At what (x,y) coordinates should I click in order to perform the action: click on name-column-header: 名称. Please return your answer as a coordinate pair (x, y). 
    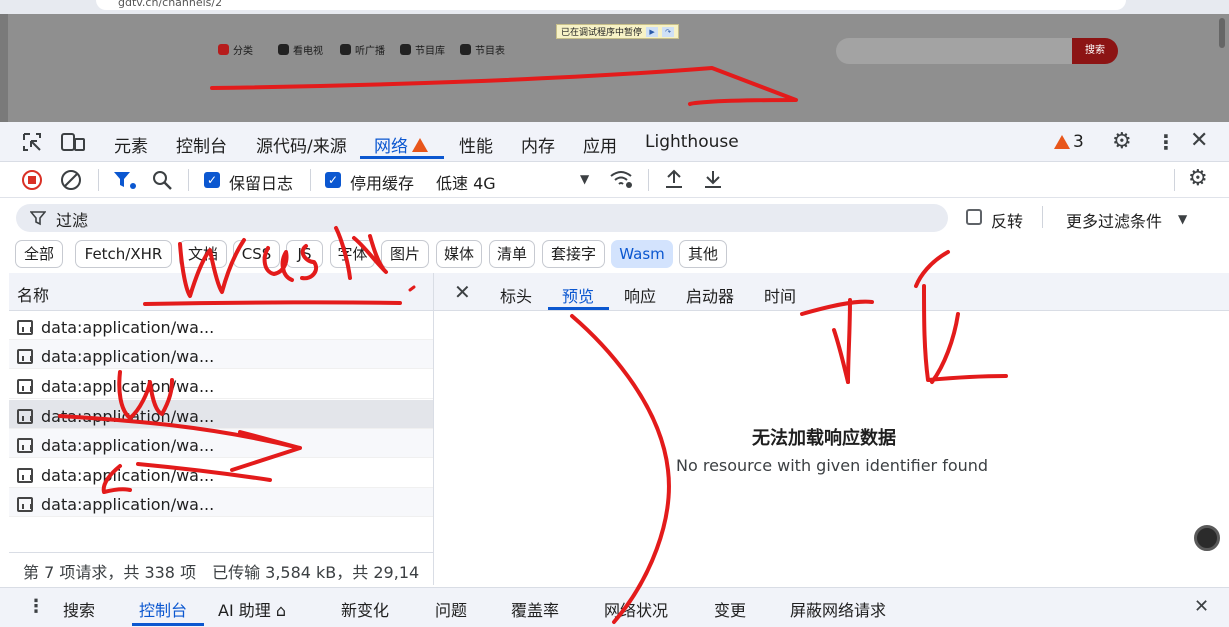
    Looking at the image, I should click on (221, 292).